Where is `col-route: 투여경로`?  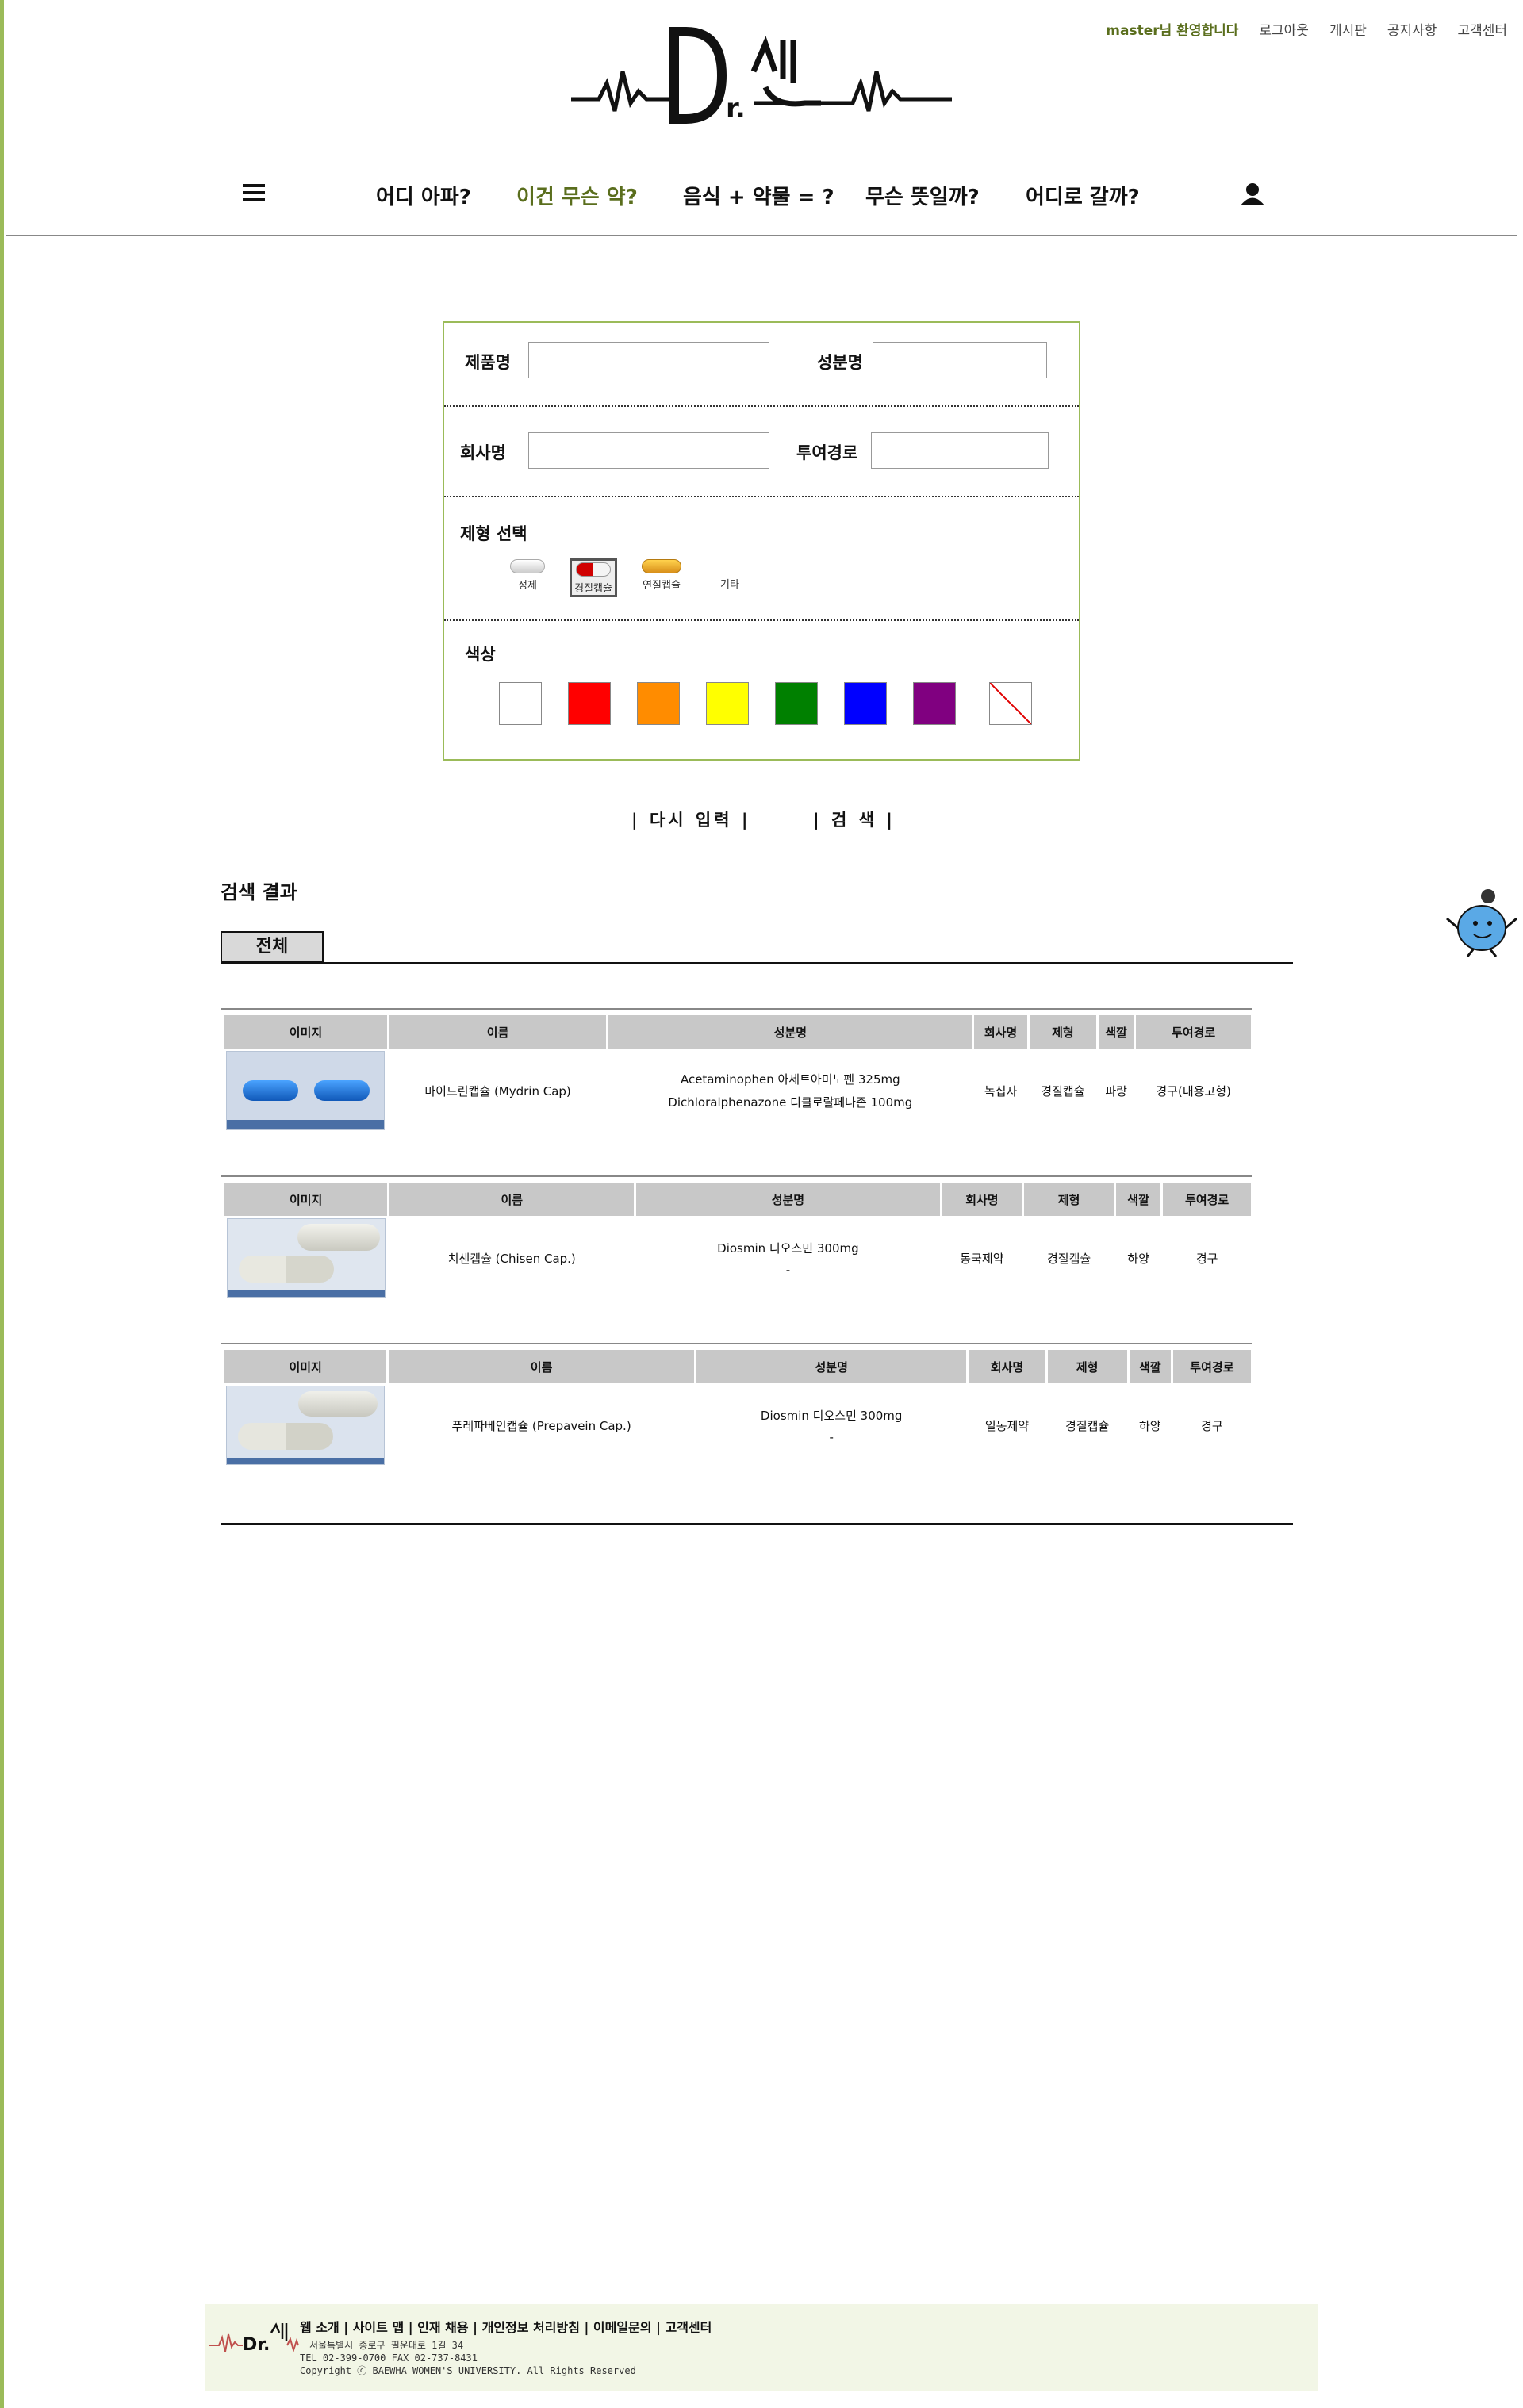 col-route: 투여경로 is located at coordinates (1193, 1032).